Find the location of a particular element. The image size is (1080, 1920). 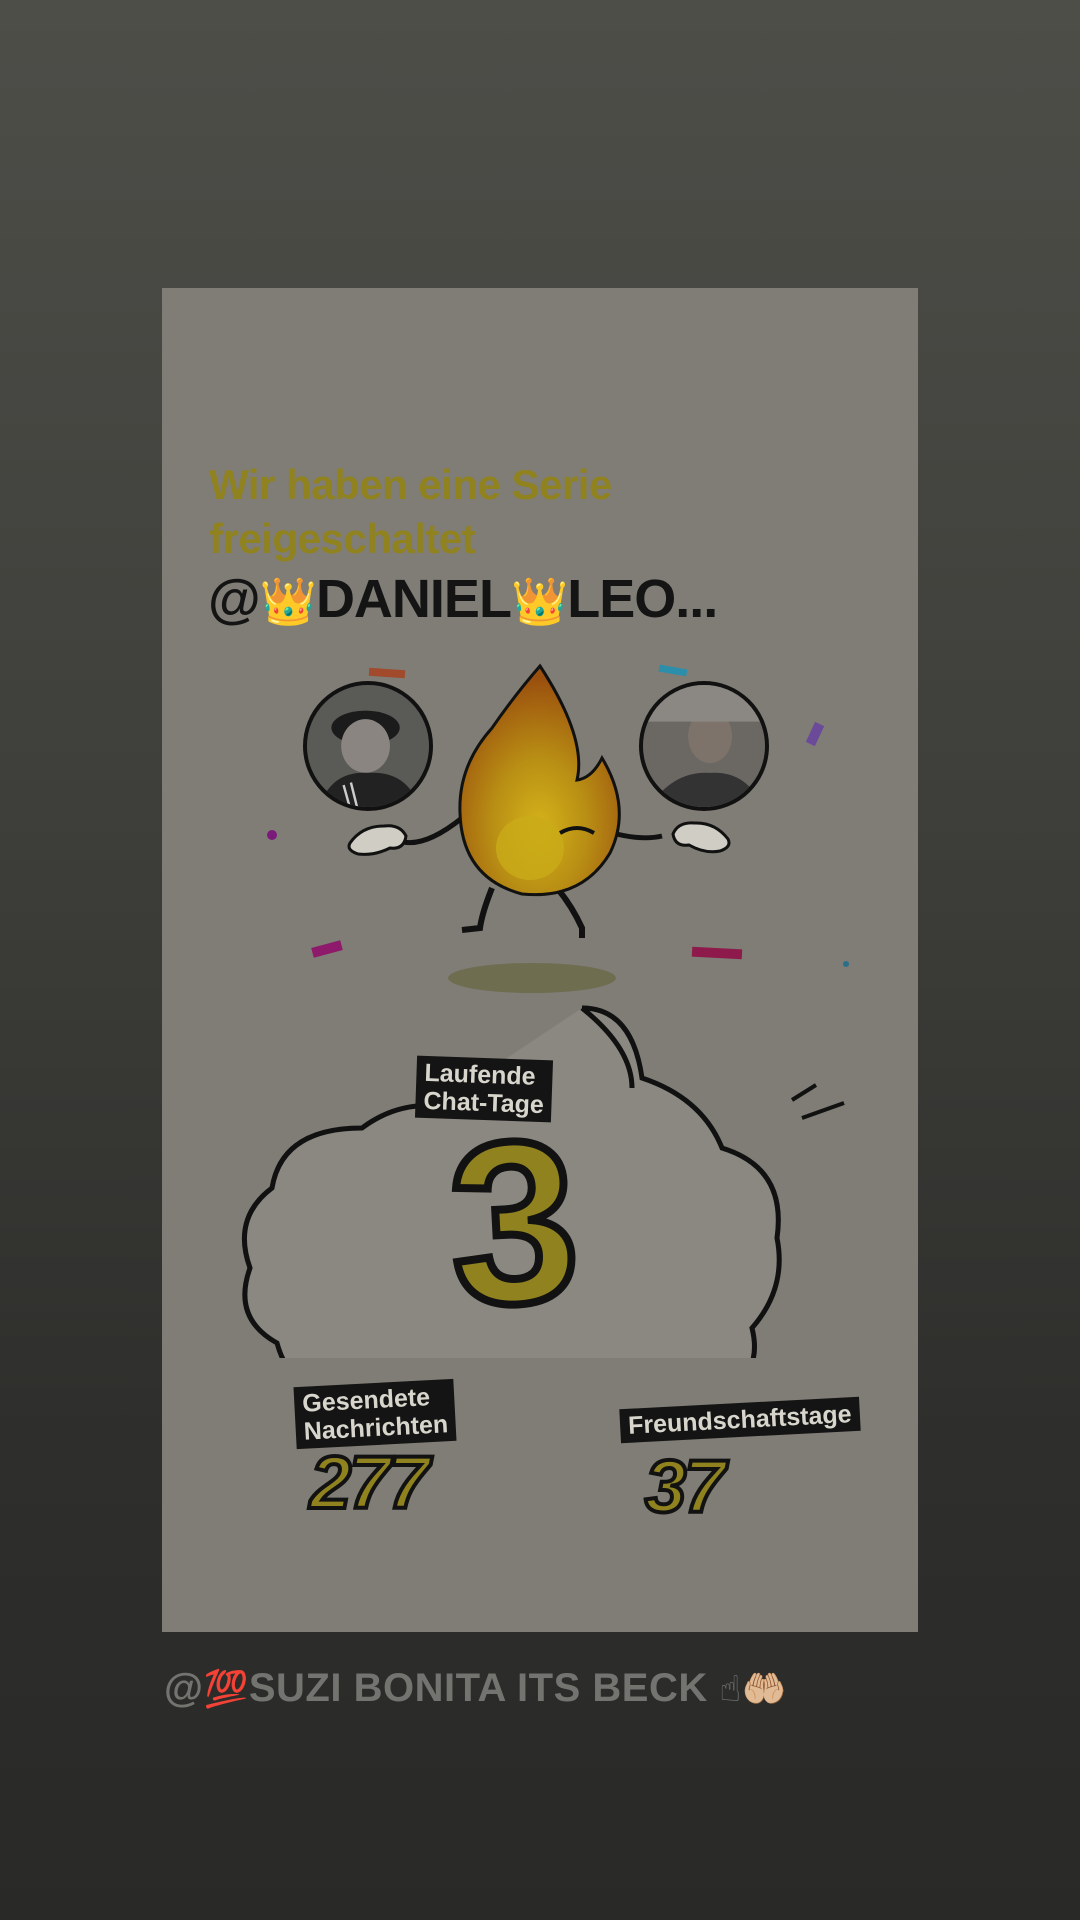

friendship-days-value: 37 is located at coordinates (685, 1486).